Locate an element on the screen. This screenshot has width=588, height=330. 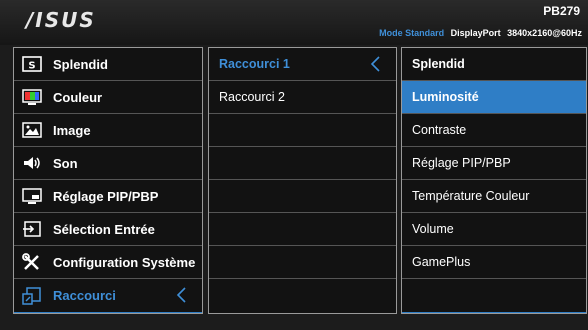
svg-text: S is located at coordinates (31, 66).